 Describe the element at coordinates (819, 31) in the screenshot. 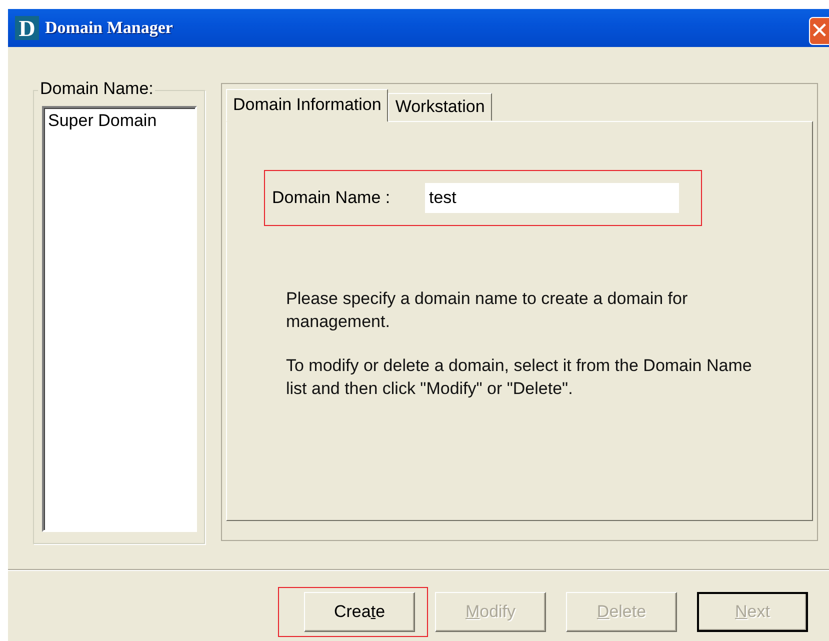

I see `close-button: ✕` at that location.